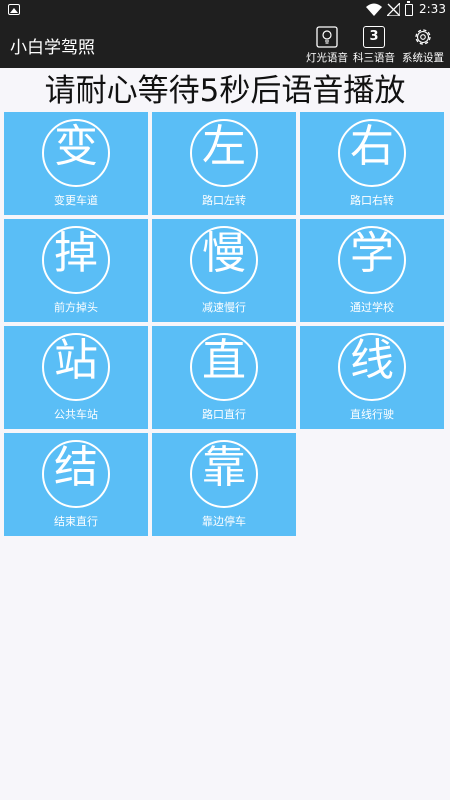 The width and height of the screenshot is (450, 800). I want to click on tile-end-straight: 结 结束直行, so click(76, 484).